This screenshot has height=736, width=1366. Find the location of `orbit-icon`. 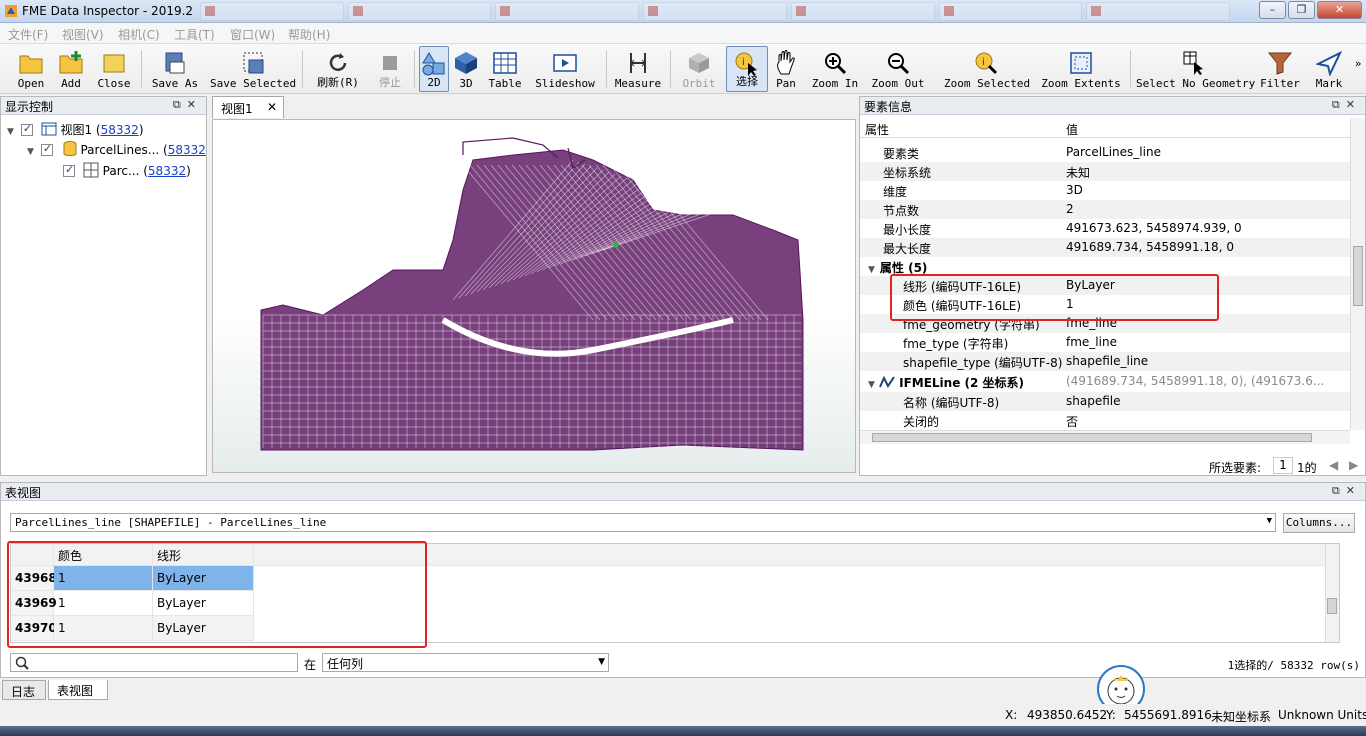

orbit-icon is located at coordinates (699, 63).